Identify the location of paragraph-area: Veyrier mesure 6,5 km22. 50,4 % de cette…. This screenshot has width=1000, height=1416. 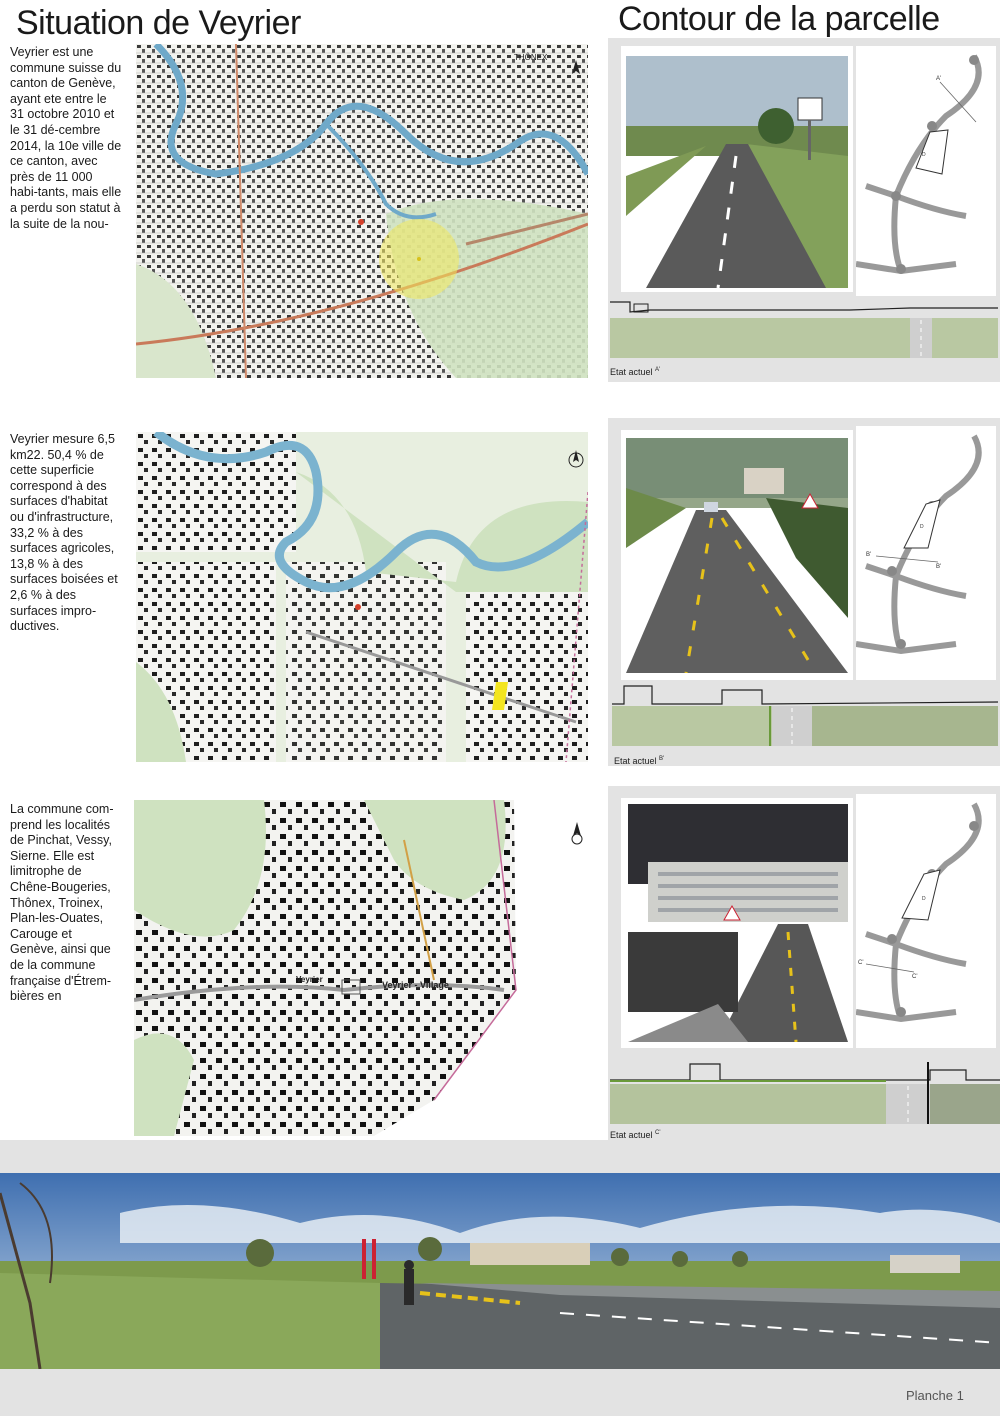
(64, 533).